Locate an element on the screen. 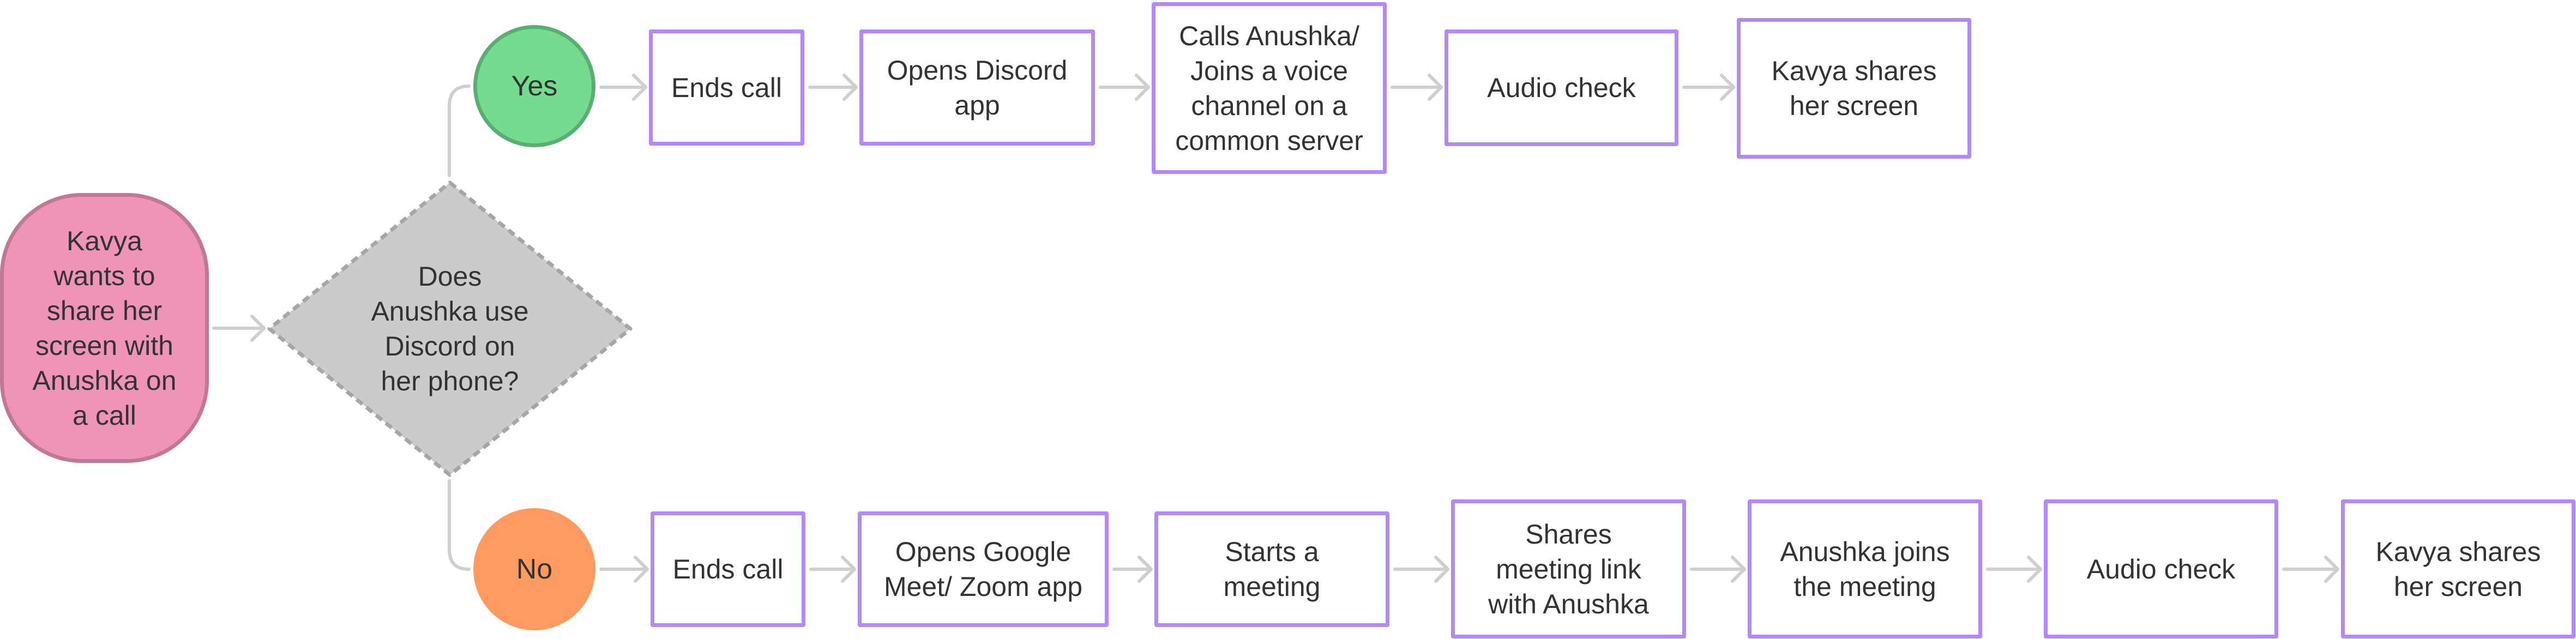 Image resolution: width=2576 pixels, height=639 pixels. yes-node: Yes is located at coordinates (534, 86).